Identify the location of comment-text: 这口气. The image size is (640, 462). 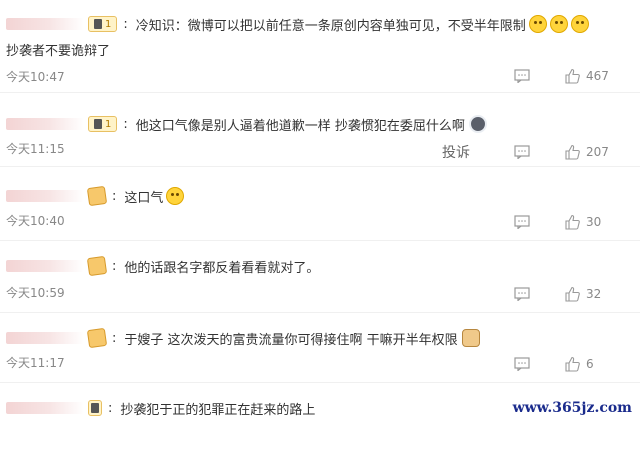
(144, 198).